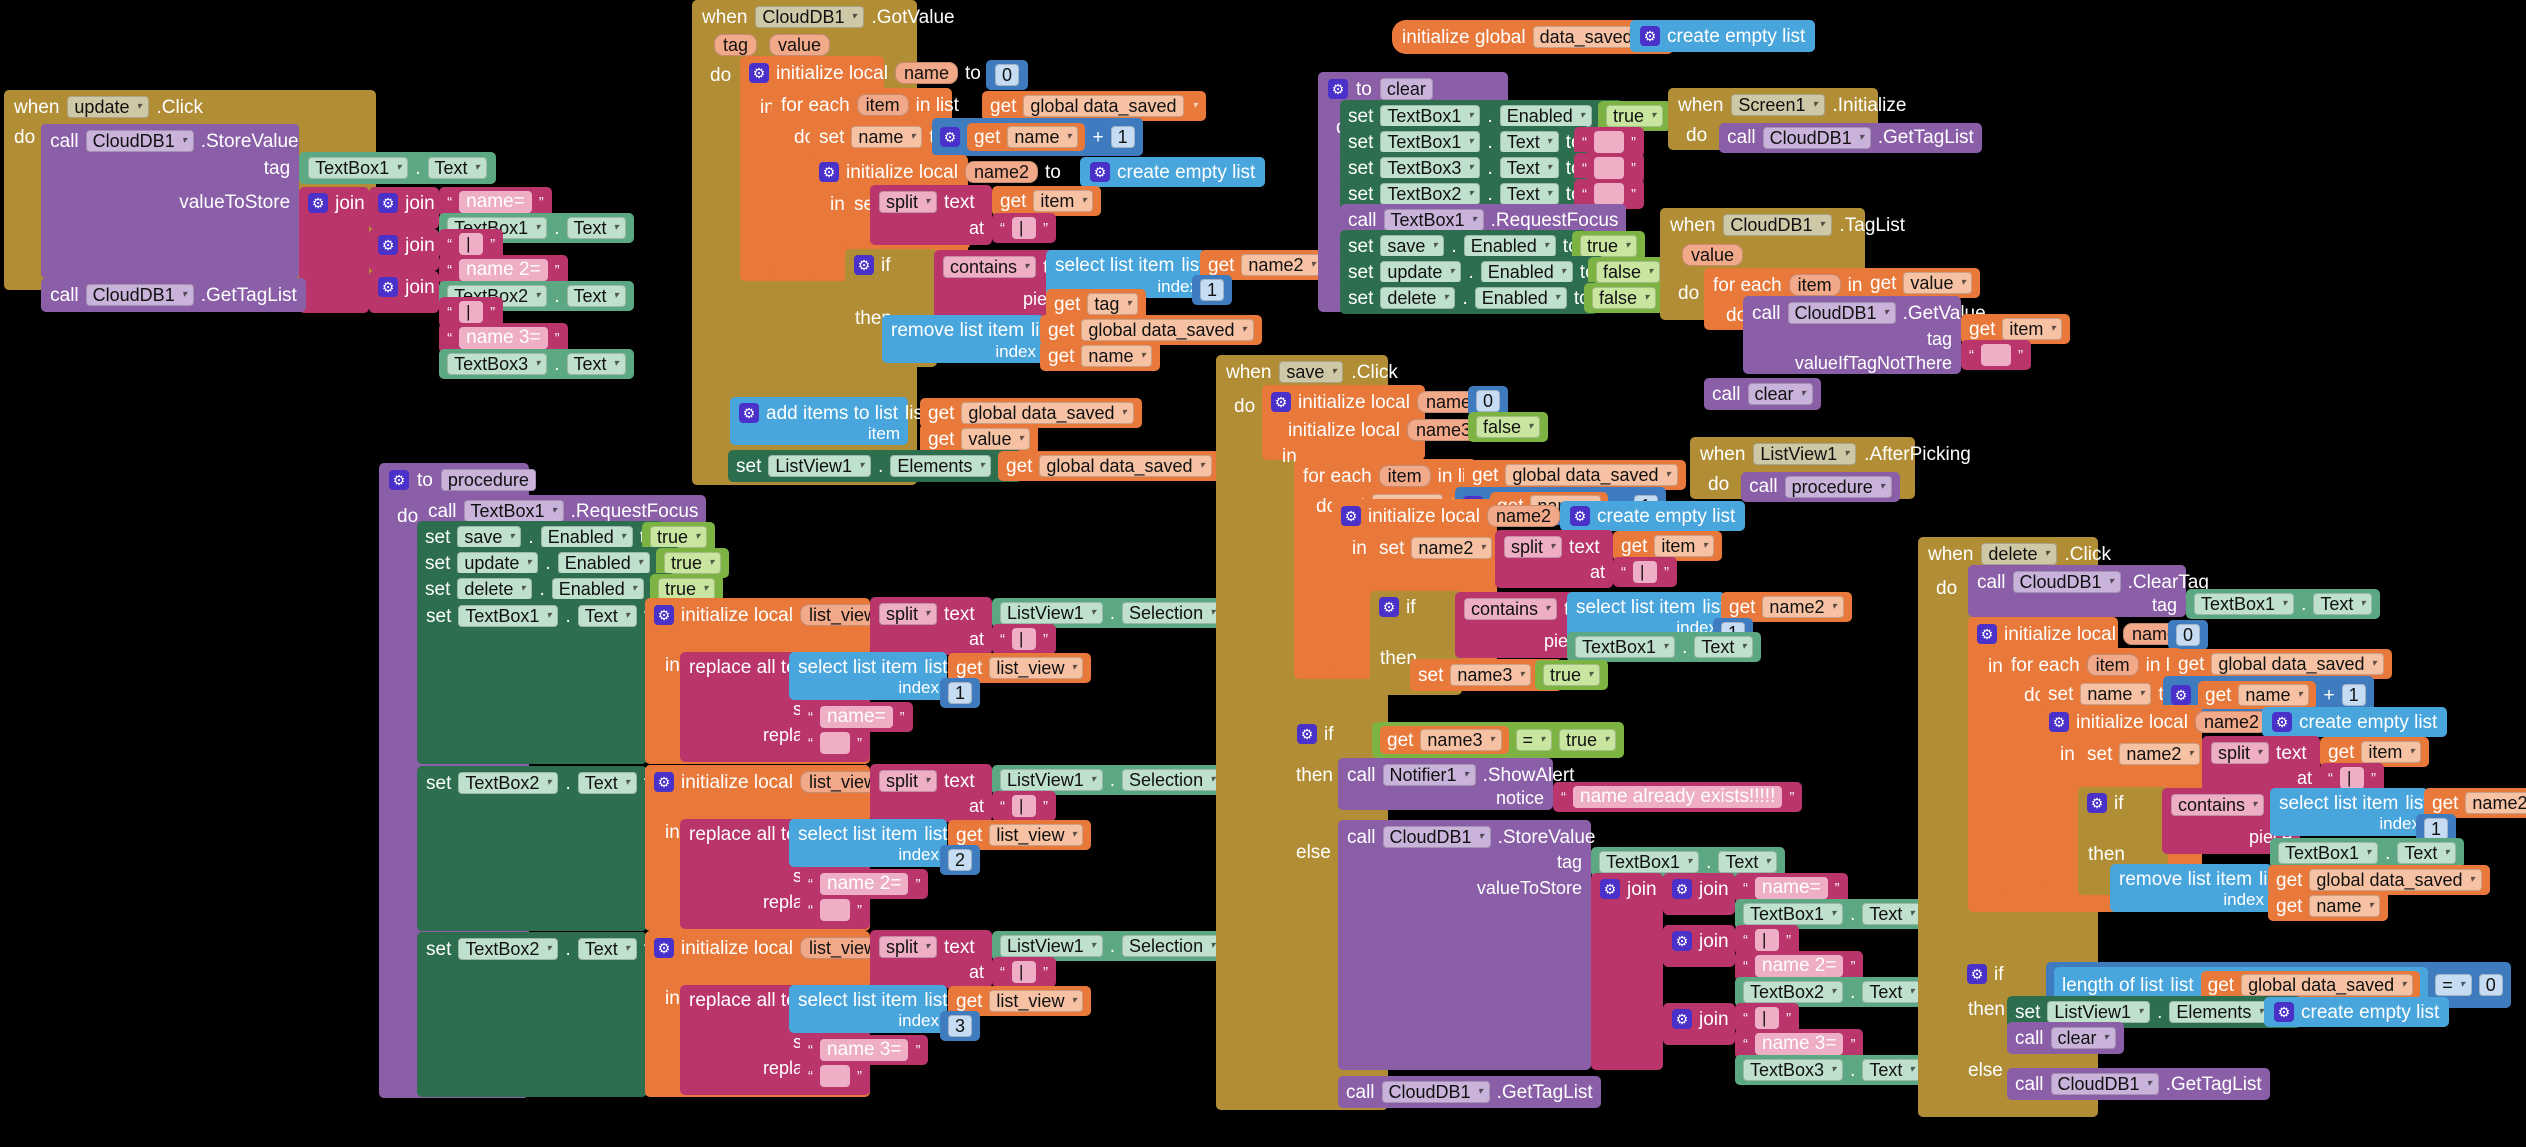 Image resolution: width=2526 pixels, height=1147 pixels. I want to click on block-get-global-data-saved: get global data_saved ▾, so click(1575, 475).